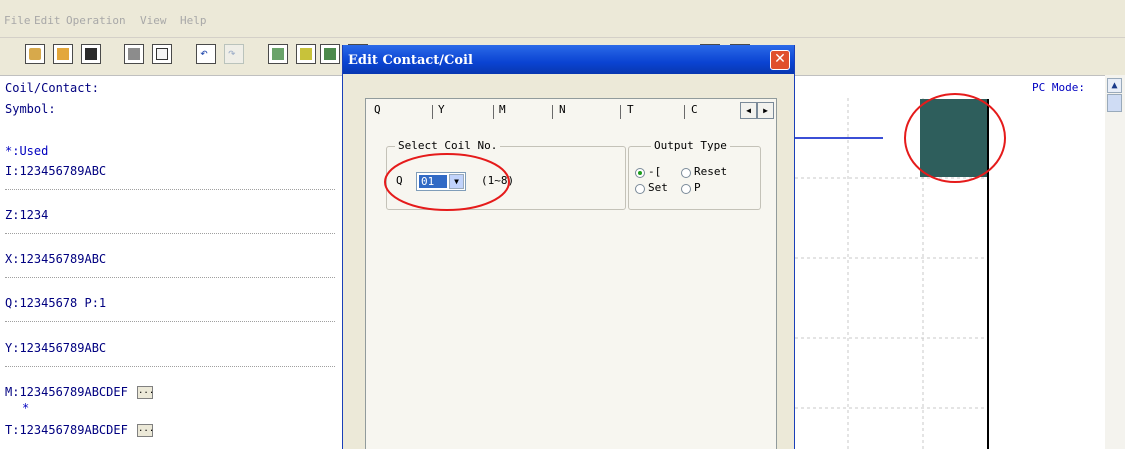 This screenshot has height=449, width=1125. What do you see at coordinates (954, 138) in the screenshot?
I see `coil-block` at bounding box center [954, 138].